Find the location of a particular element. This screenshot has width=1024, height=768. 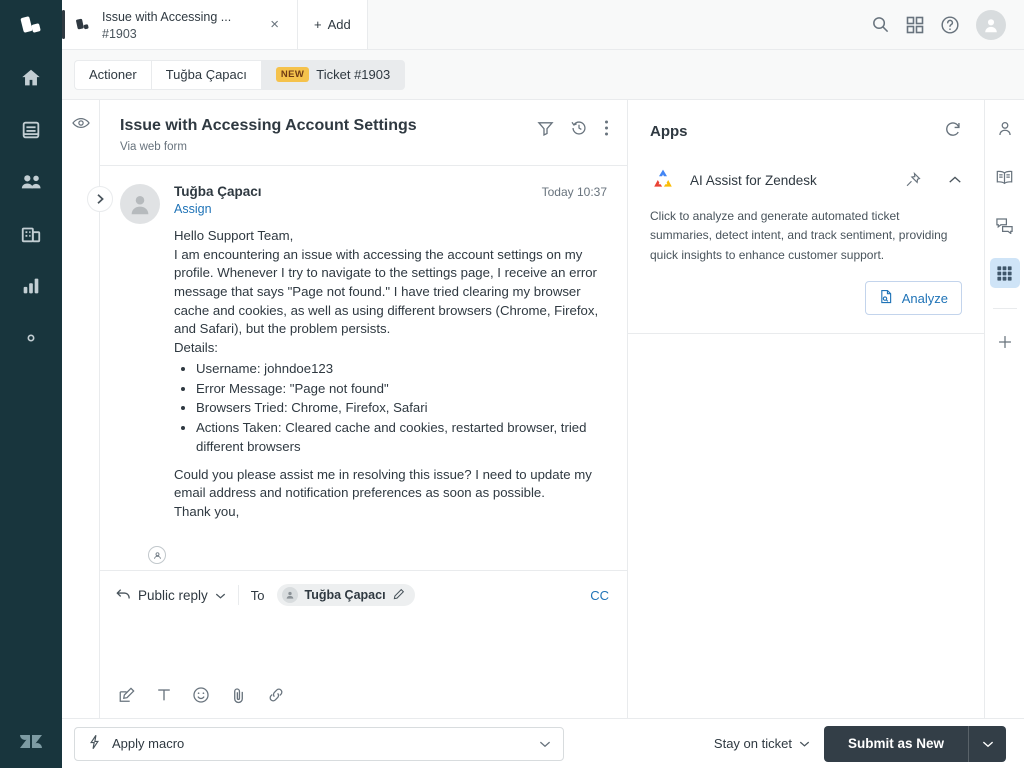

reply-arrow-icon is located at coordinates (123, 595).